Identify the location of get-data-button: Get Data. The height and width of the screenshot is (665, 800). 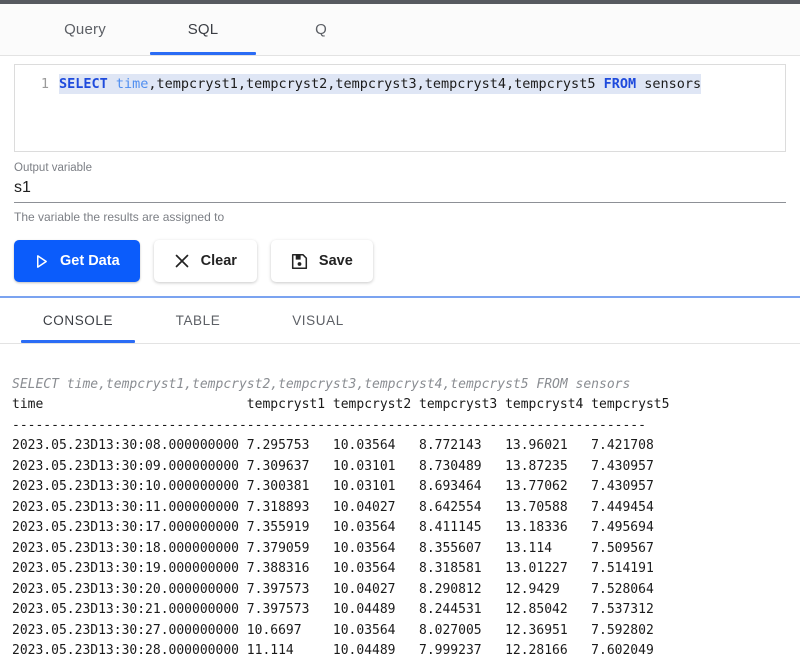
(77, 261).